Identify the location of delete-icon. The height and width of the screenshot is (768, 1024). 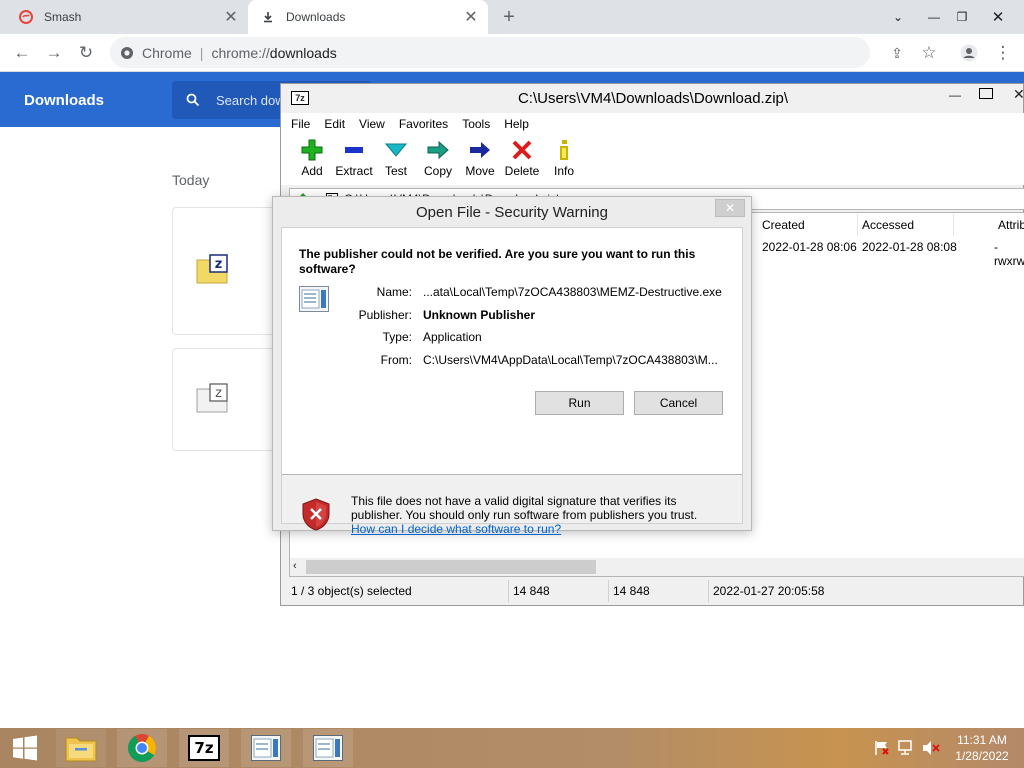
(522, 150).